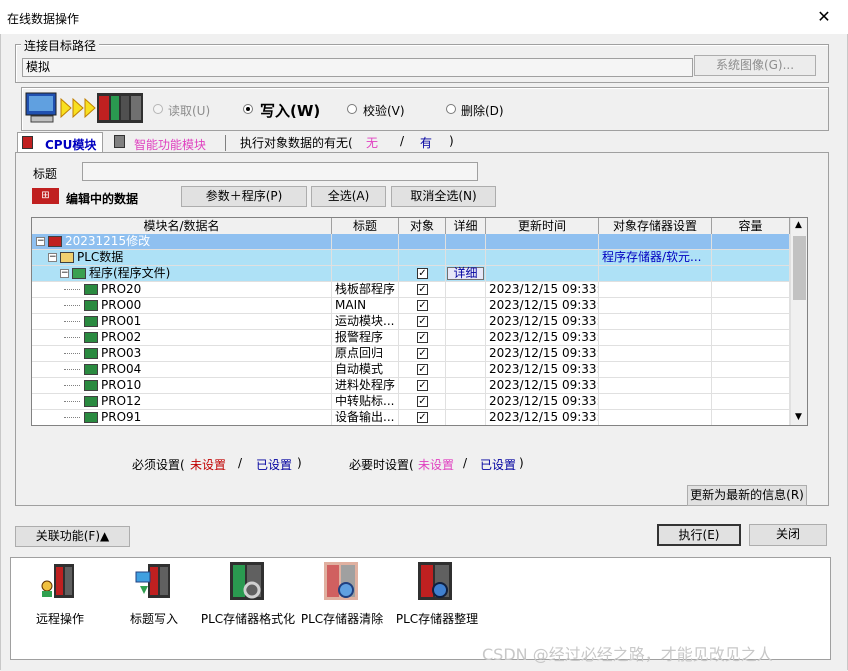  I want to click on related-functions-button: 关联功能(F)▲, so click(72, 536).